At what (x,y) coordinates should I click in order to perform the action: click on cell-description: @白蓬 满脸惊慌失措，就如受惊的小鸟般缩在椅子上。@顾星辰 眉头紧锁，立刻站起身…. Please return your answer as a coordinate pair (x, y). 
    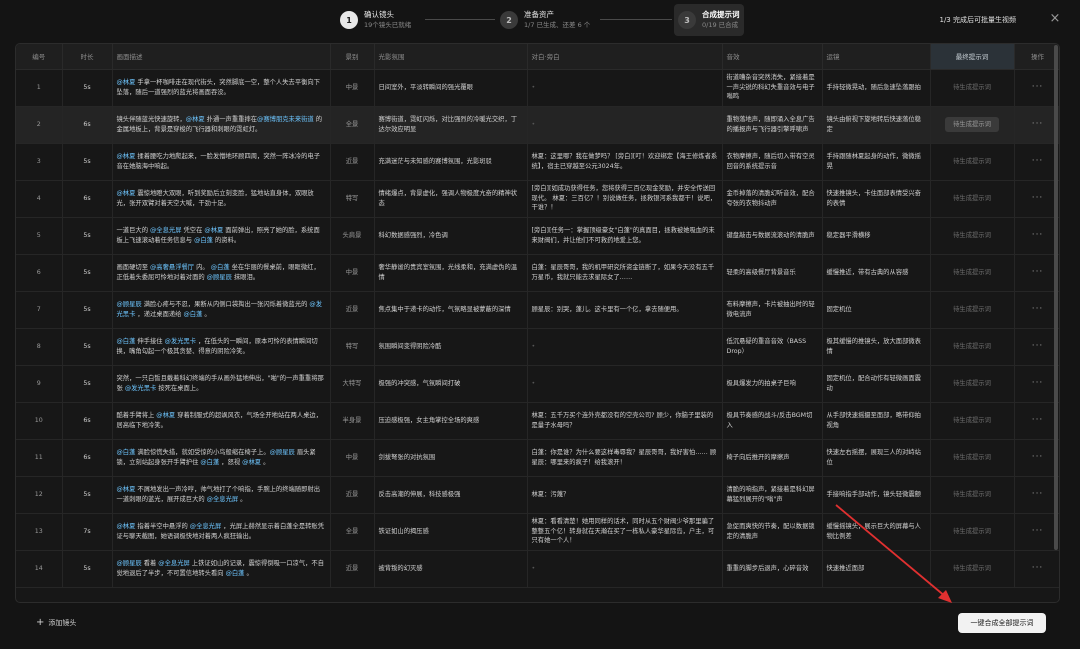
    Looking at the image, I should click on (221, 458).